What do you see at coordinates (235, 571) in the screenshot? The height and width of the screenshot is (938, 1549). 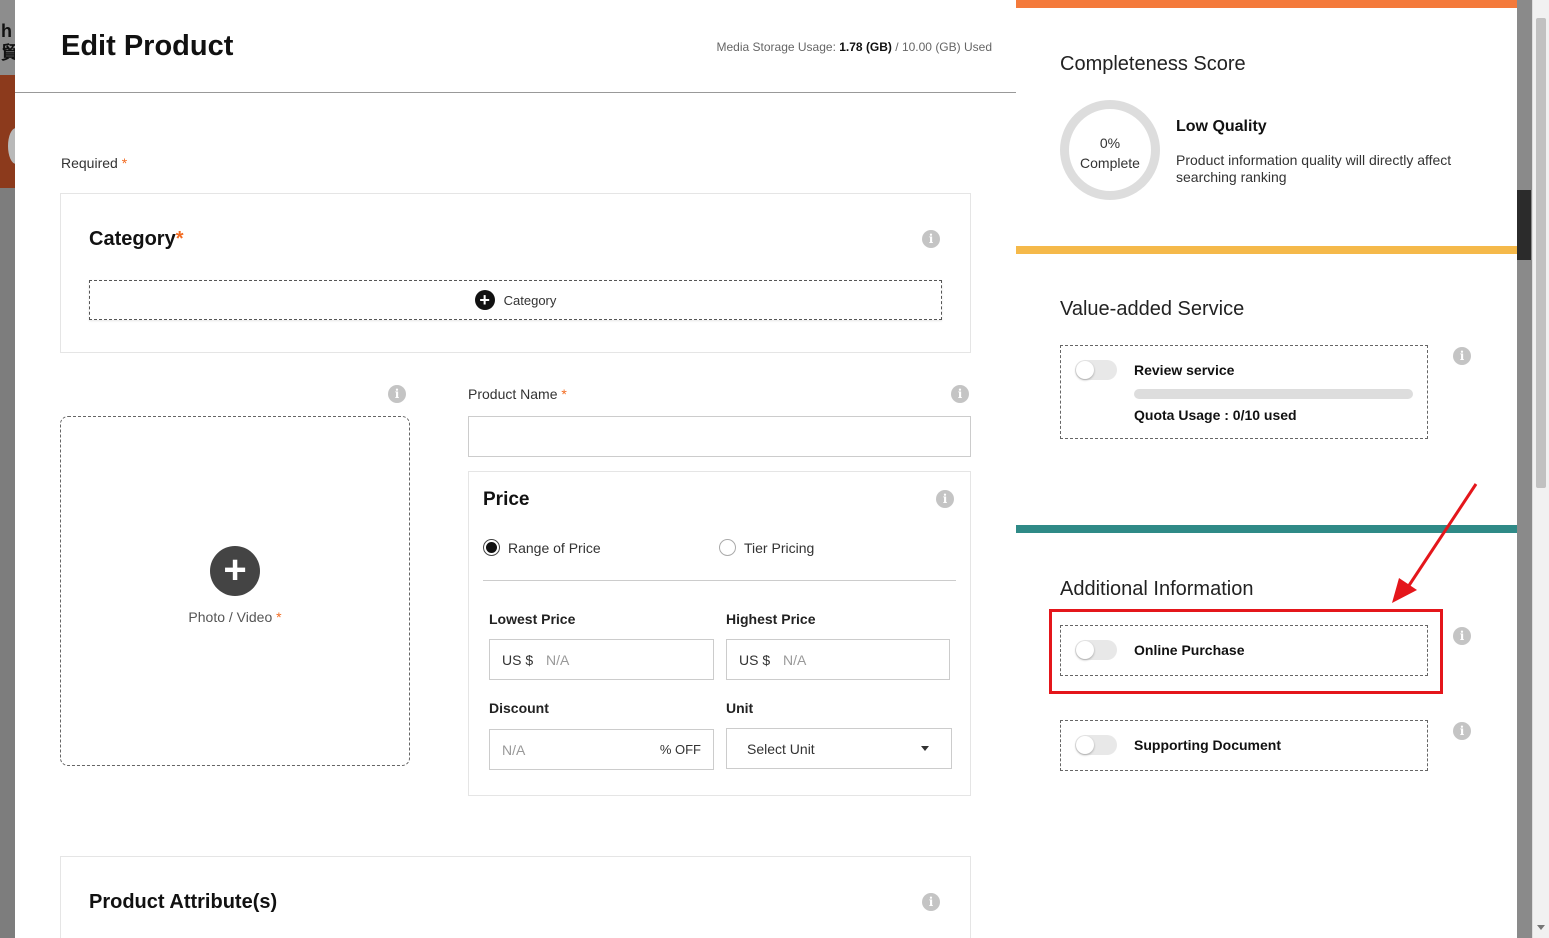 I see `add-media-plus-icon: +` at bounding box center [235, 571].